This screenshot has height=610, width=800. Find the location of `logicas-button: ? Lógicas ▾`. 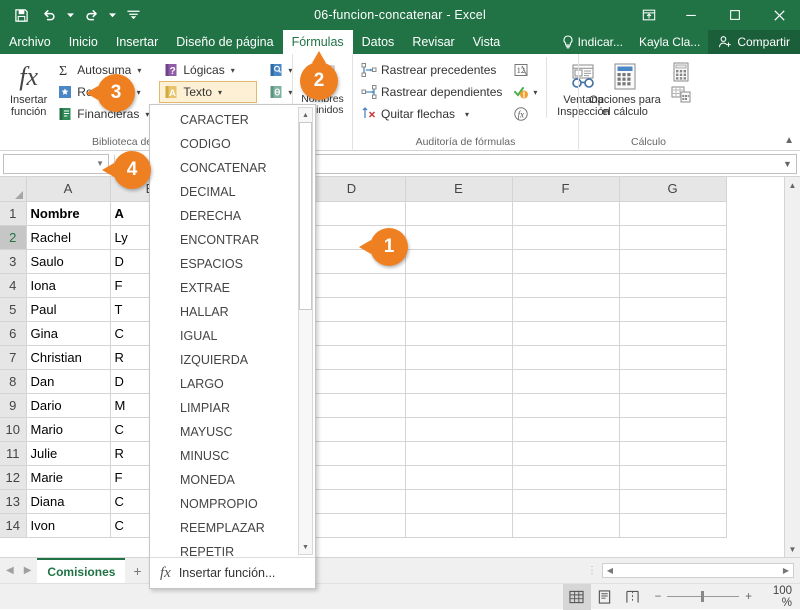

logicas-button: ? Lógicas ▾ is located at coordinates (208, 70).